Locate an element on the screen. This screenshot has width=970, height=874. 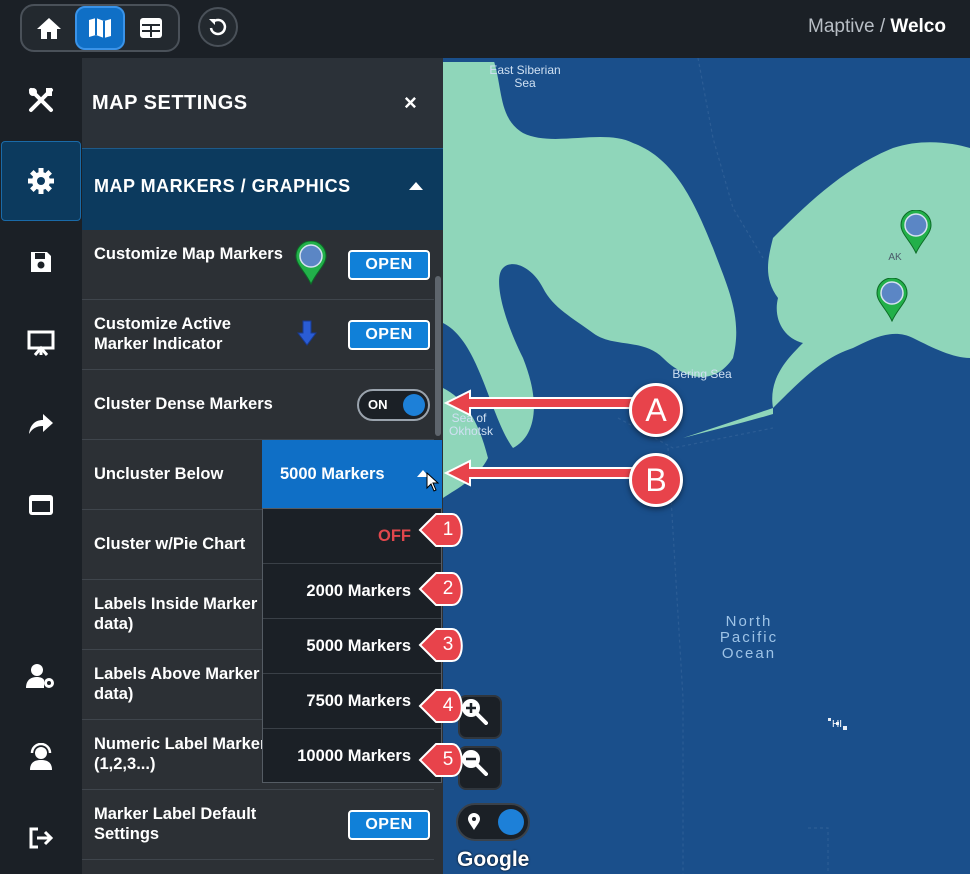
annotation-arrows is located at coordinates (525, 583).